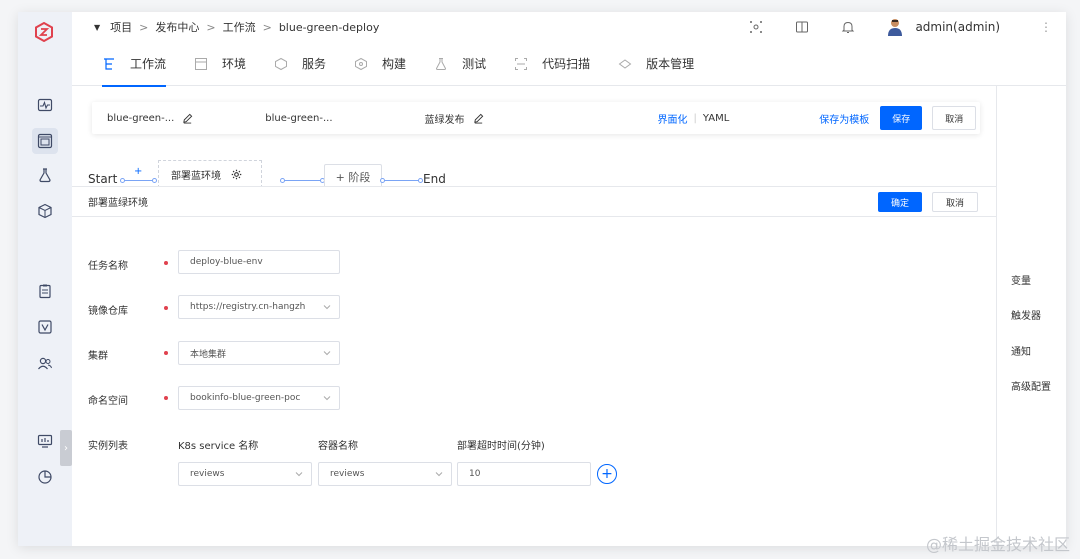 The width and height of the screenshot is (1080, 559). What do you see at coordinates (844, 118) in the screenshot?
I see `save-as-template-link: 保存为模板` at bounding box center [844, 118].